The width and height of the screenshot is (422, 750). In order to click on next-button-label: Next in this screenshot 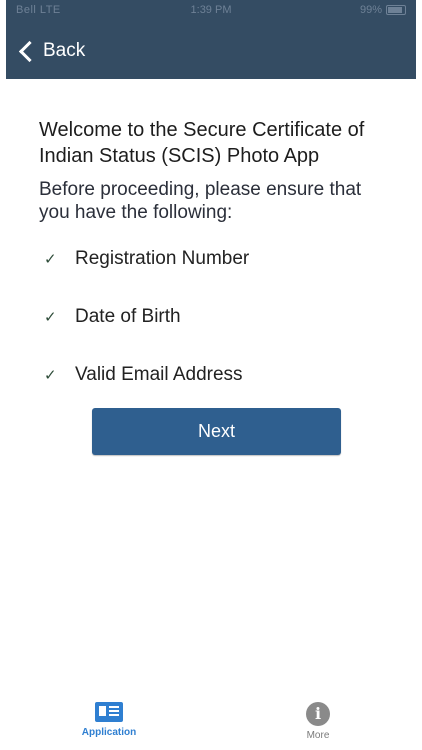, I will do `click(216, 431)`.